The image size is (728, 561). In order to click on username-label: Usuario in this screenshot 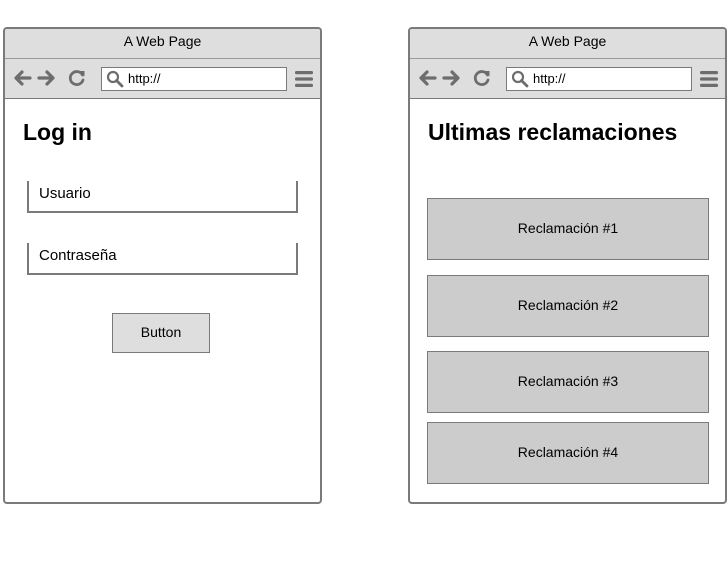, I will do `click(65, 193)`.